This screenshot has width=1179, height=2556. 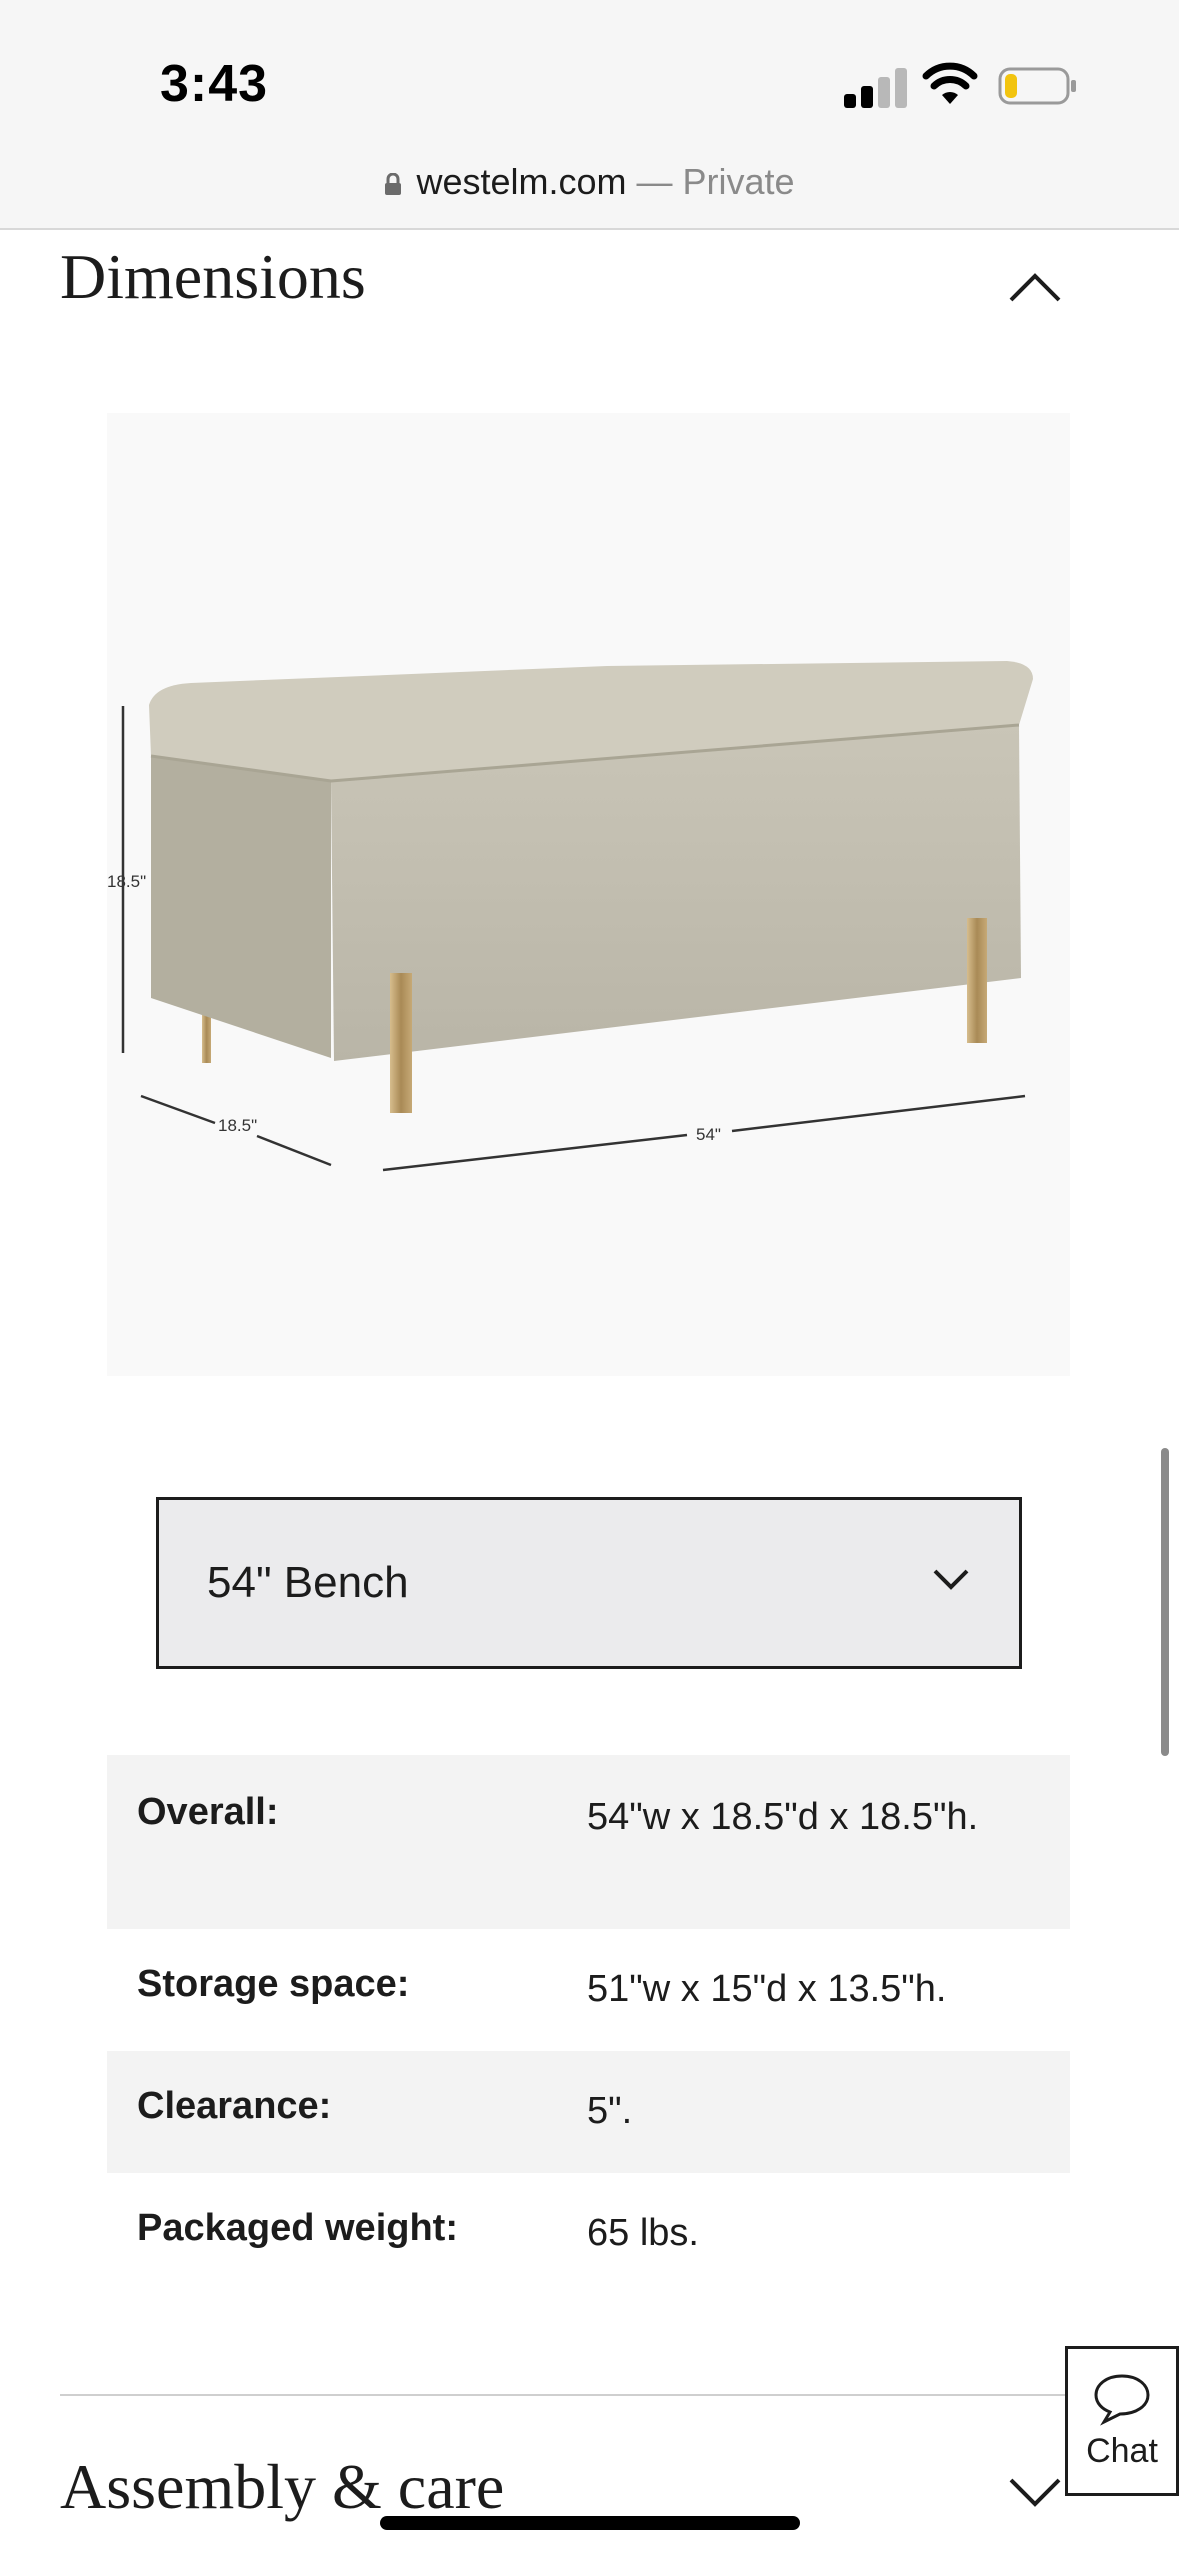 I want to click on bench-front, so click(x=676, y=893).